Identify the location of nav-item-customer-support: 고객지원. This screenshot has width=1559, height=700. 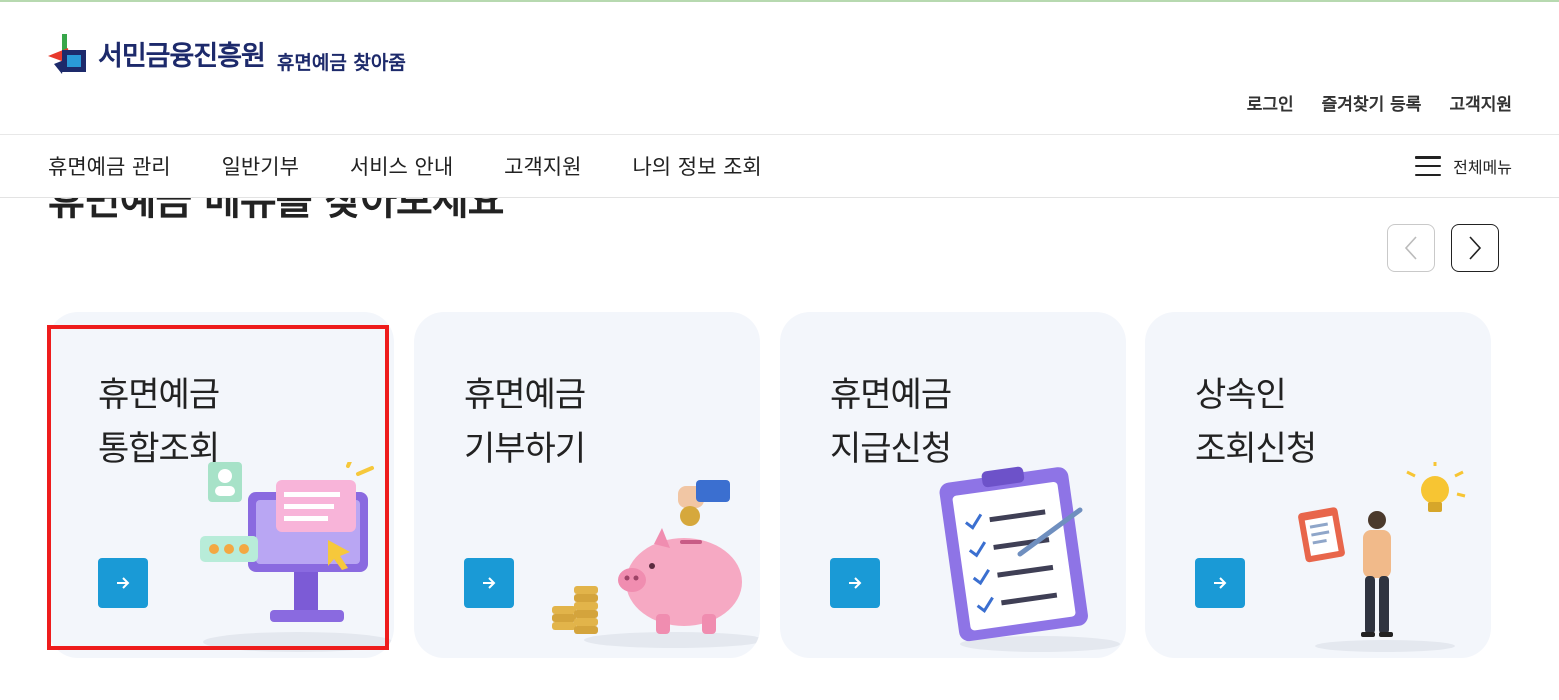
(542, 166).